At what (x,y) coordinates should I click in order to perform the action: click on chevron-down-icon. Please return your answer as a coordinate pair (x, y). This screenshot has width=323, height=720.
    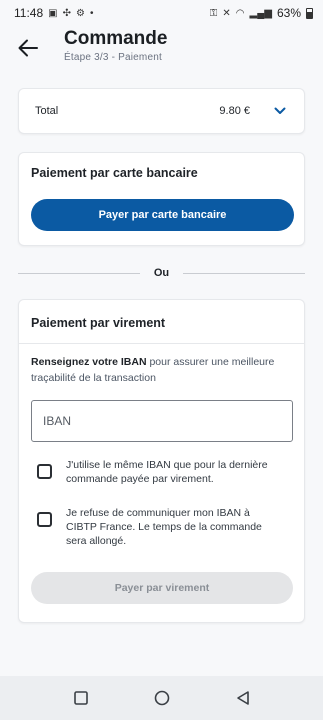
    Looking at the image, I should click on (280, 110).